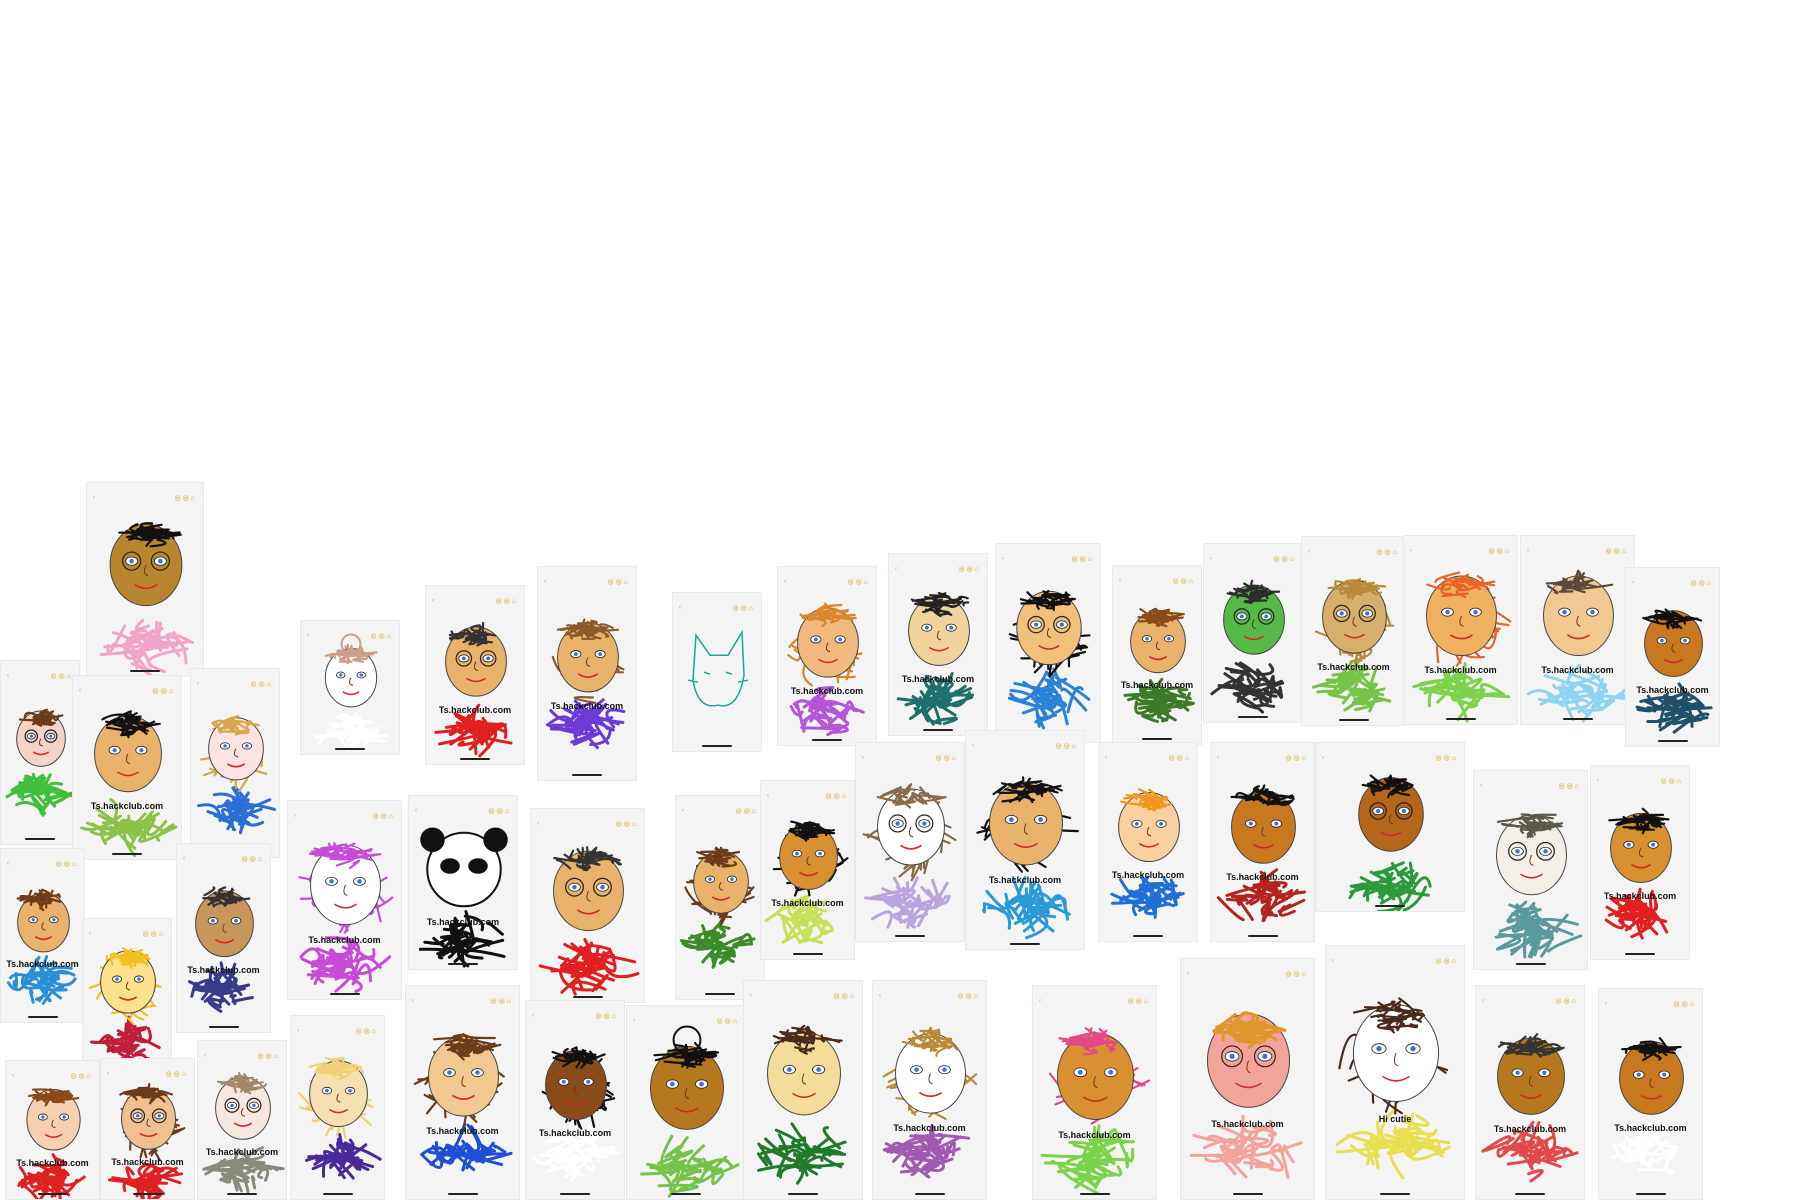 This screenshot has width=1800, height=1200. I want to click on card-brown-hair-lightblue: ‹ ◎◎⌂ Ts.hackclub.com, so click(1577, 630).